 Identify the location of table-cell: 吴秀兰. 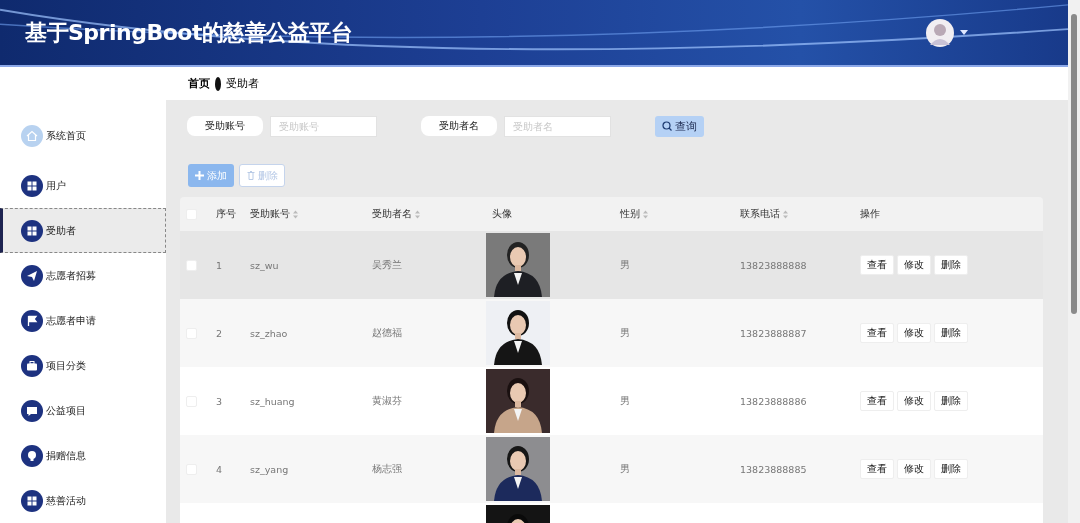
(387, 264).